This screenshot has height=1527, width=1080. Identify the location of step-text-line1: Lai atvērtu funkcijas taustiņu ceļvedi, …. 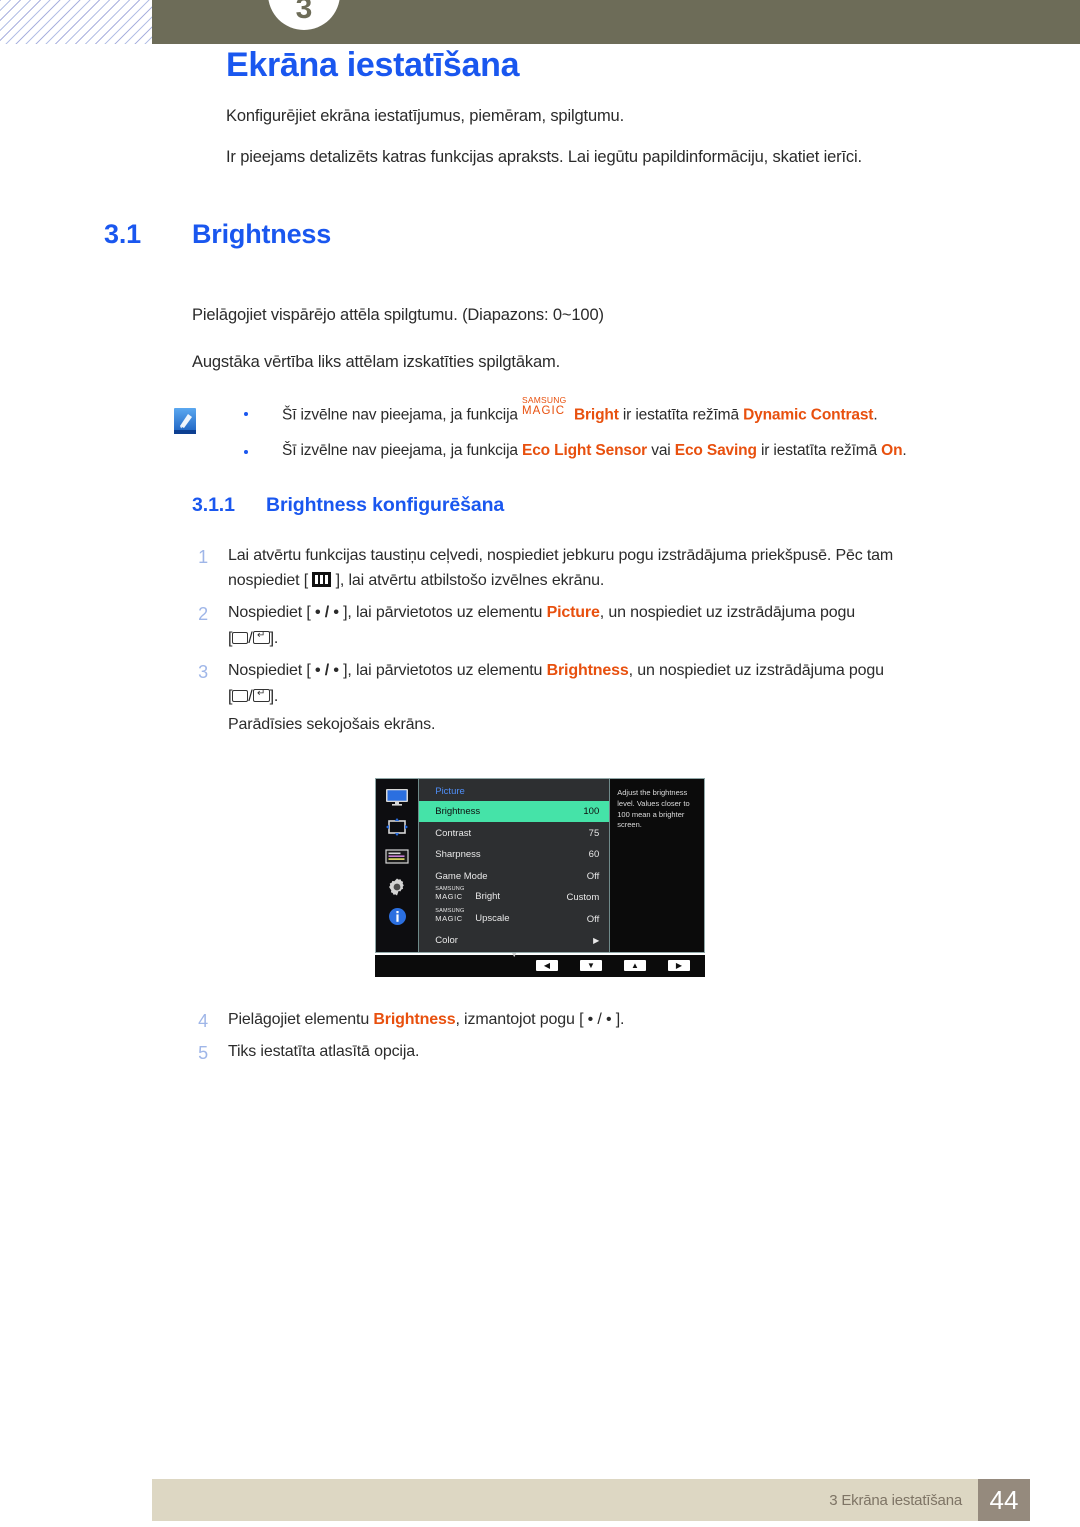
(561, 555).